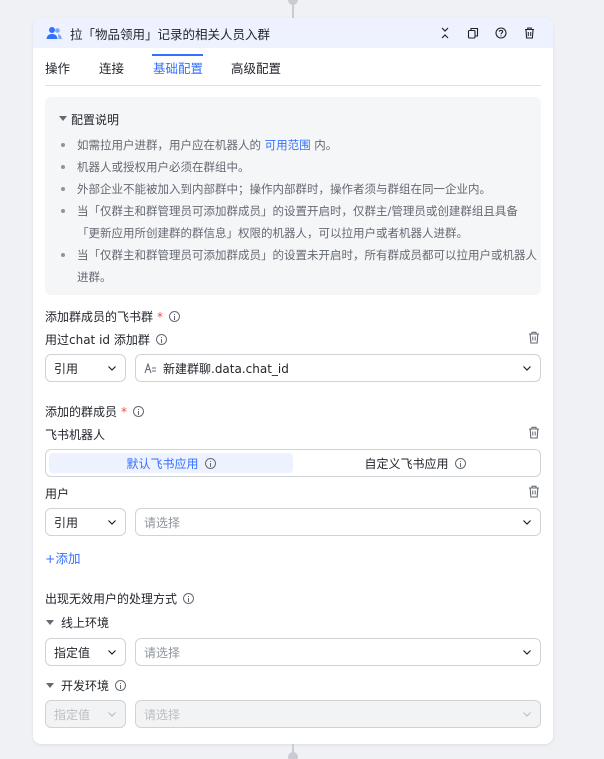 This screenshot has width=604, height=759. I want to click on tab-basic-config: 基础配置, so click(178, 67).